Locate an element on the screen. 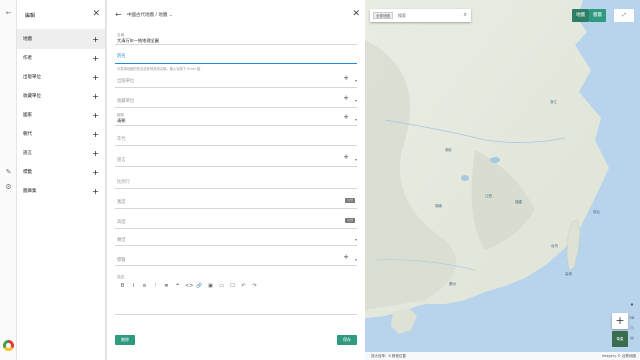  category-item-label: 收藏單位 is located at coordinates (32, 96).